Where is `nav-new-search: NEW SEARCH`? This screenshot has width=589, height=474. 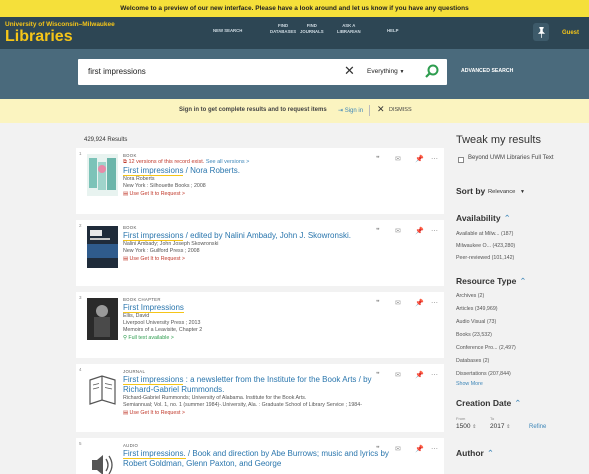
nav-new-search: NEW SEARCH is located at coordinates (227, 31).